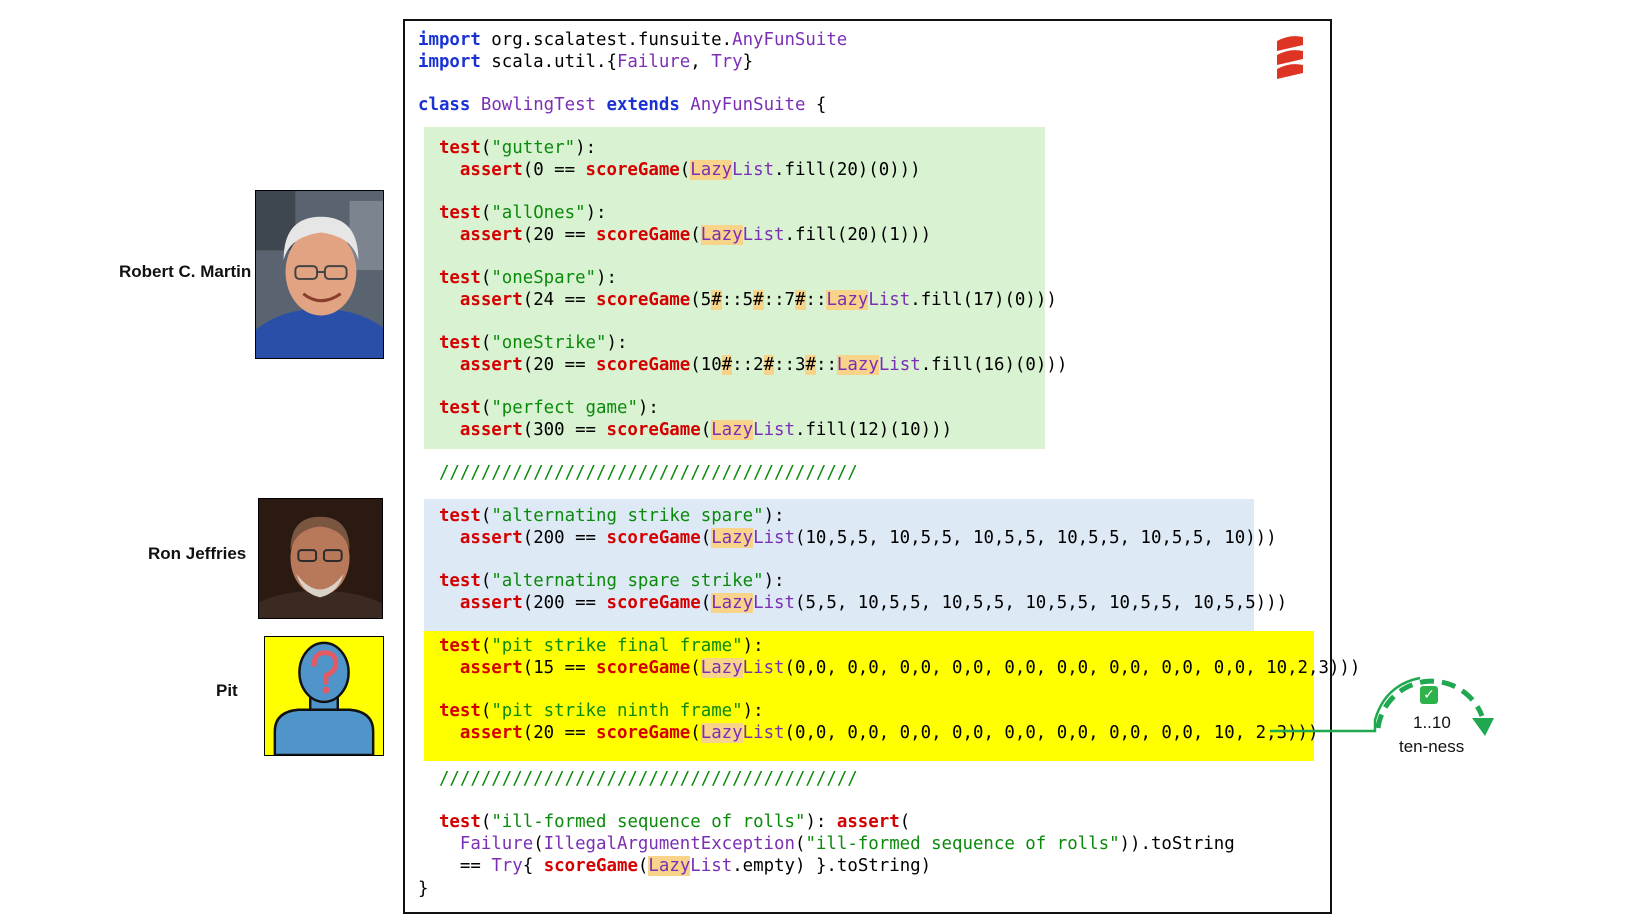 The width and height of the screenshot is (1640, 922). I want to click on test-alt-strike-spare: test("alternating strike spare"):, so click(611, 516).